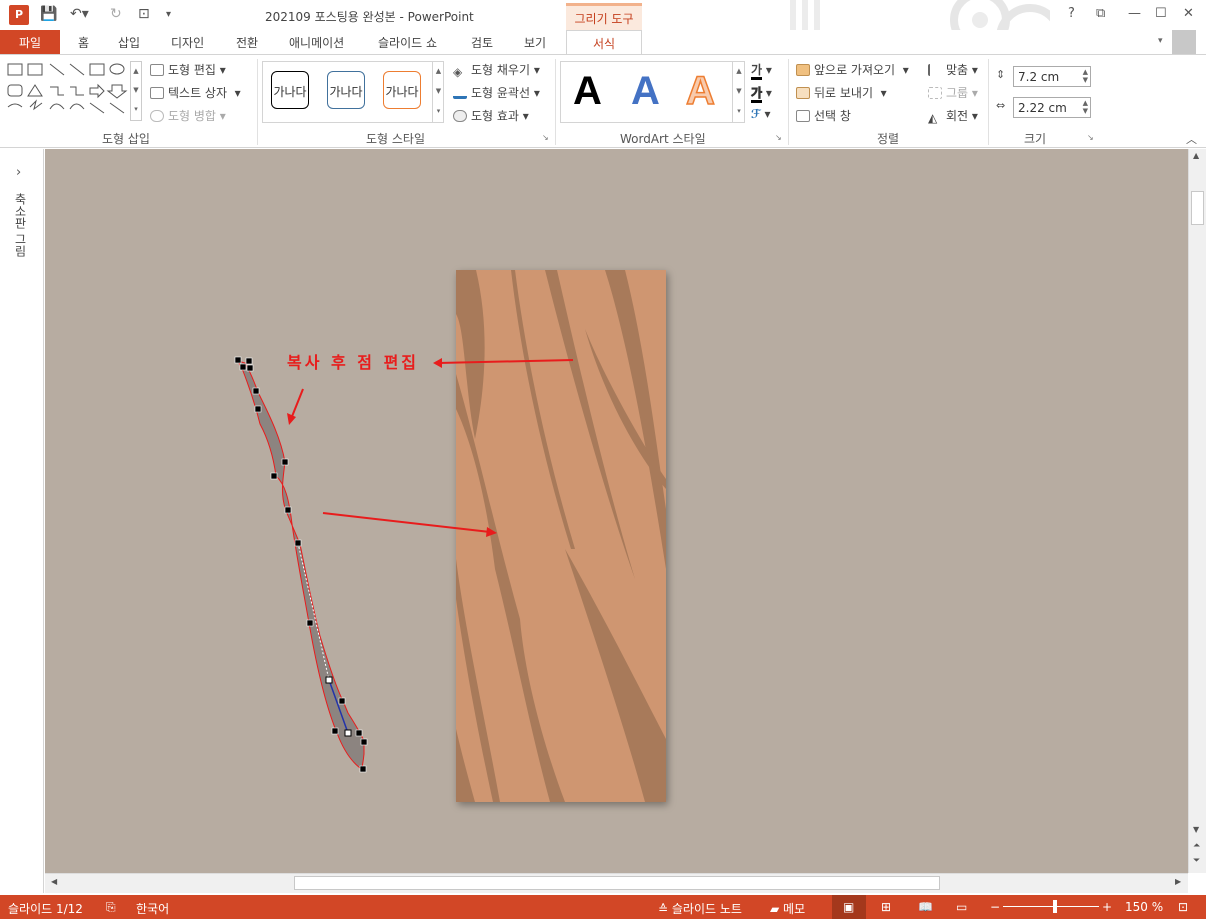 This screenshot has width=1206, height=919. I want to click on zoom-slider, so click(1051, 906).